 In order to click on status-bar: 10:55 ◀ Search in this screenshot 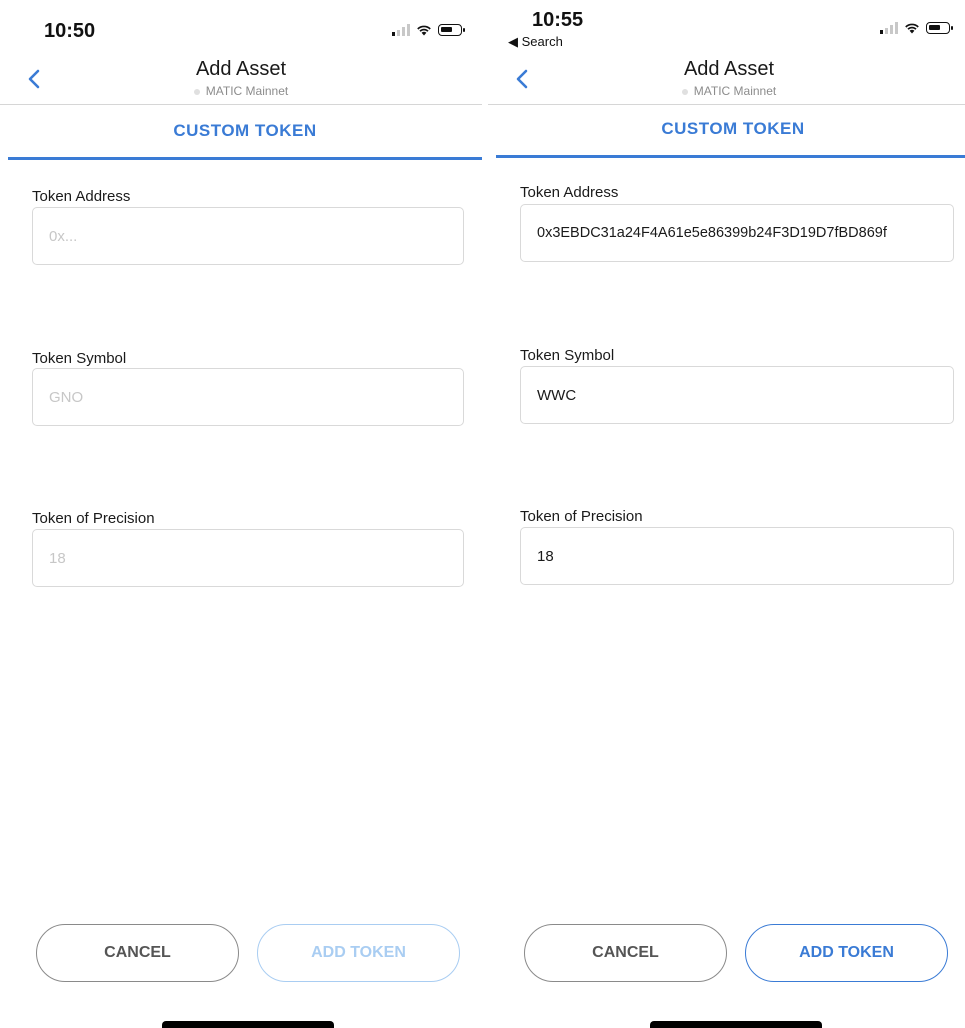, I will do `click(726, 25)`.